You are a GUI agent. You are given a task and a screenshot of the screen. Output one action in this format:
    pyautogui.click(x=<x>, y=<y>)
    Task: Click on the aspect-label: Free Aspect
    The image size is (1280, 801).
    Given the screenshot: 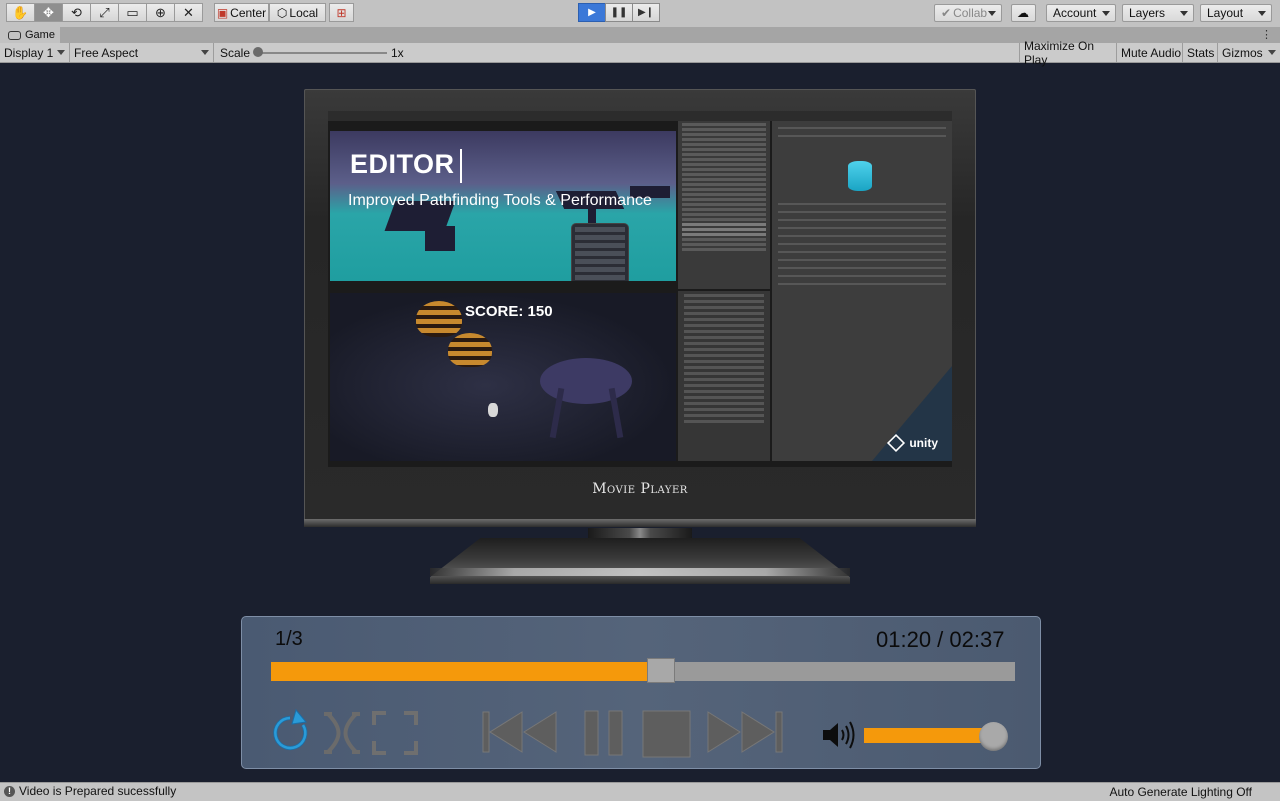 What is the action you would take?
    pyautogui.click(x=106, y=52)
    